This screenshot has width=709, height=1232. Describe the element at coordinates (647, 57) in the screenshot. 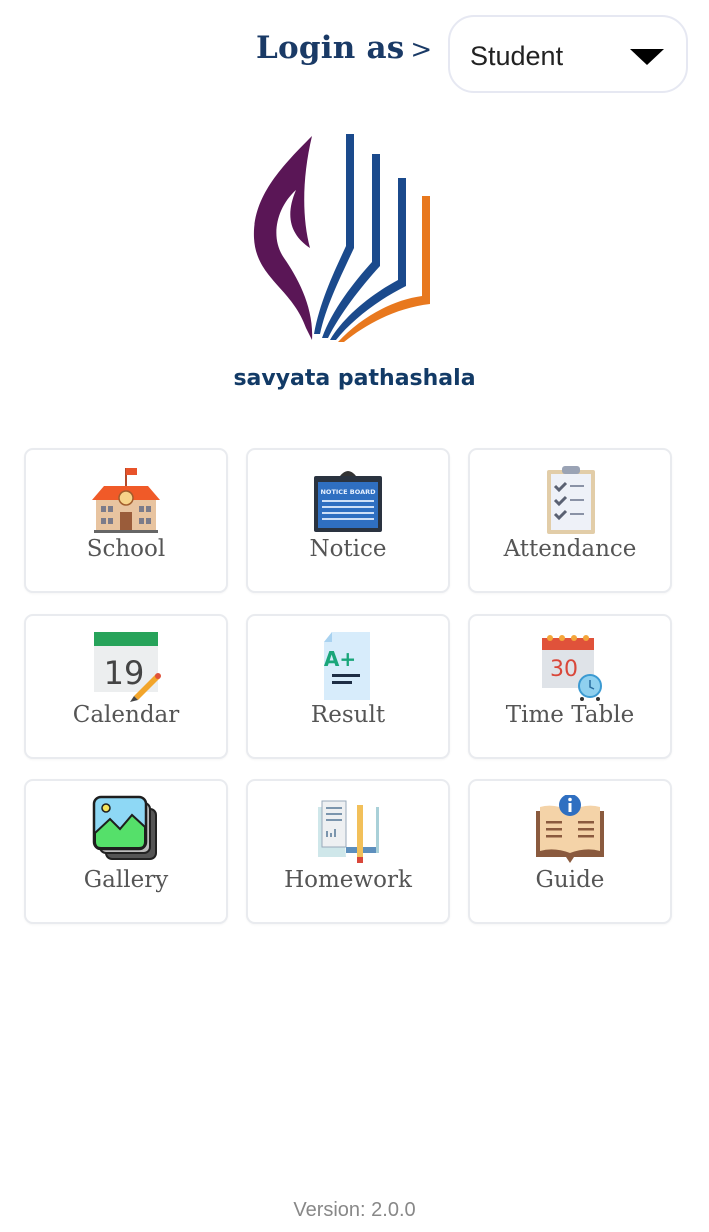

I see `caret-down-icon` at that location.